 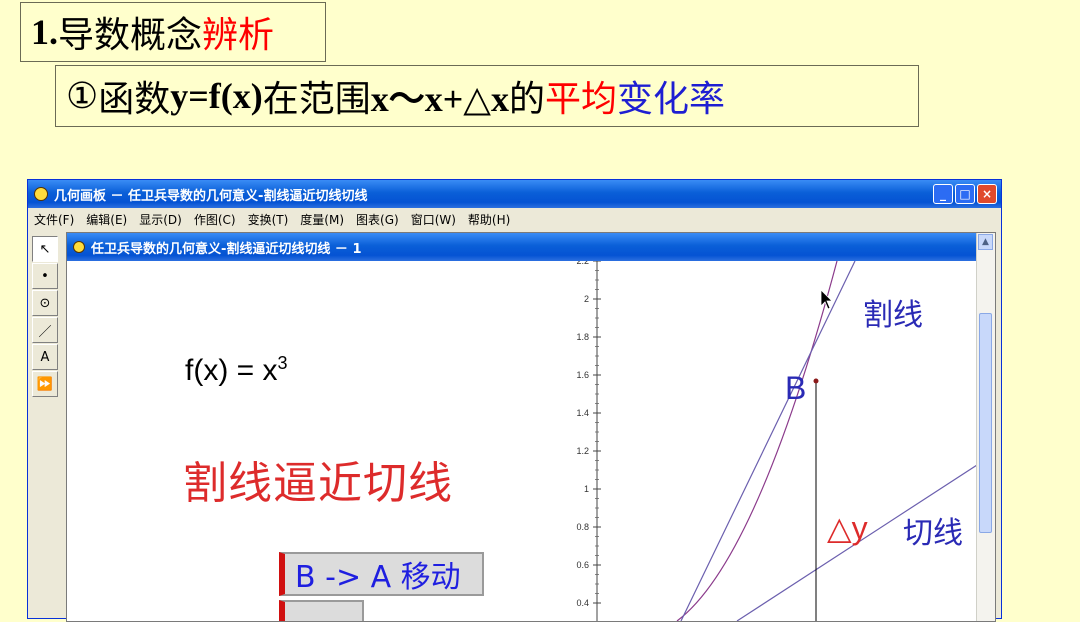 I want to click on app-icon, so click(x=41, y=194).